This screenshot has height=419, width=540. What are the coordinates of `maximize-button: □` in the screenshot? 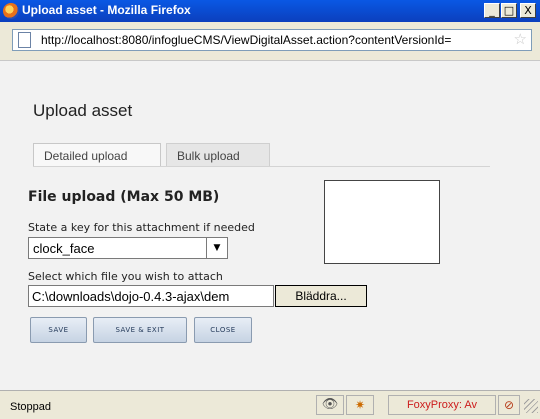 It's located at (509, 10).